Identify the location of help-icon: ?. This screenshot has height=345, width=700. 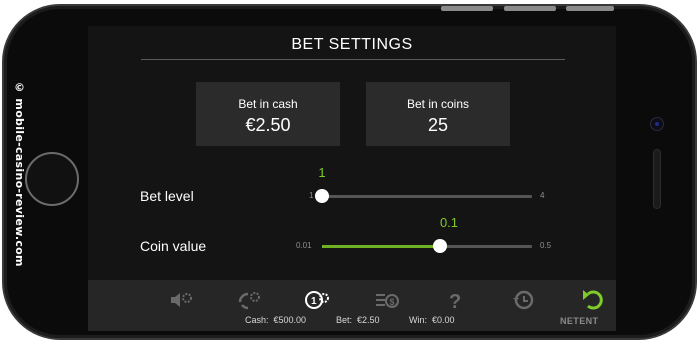
(455, 300).